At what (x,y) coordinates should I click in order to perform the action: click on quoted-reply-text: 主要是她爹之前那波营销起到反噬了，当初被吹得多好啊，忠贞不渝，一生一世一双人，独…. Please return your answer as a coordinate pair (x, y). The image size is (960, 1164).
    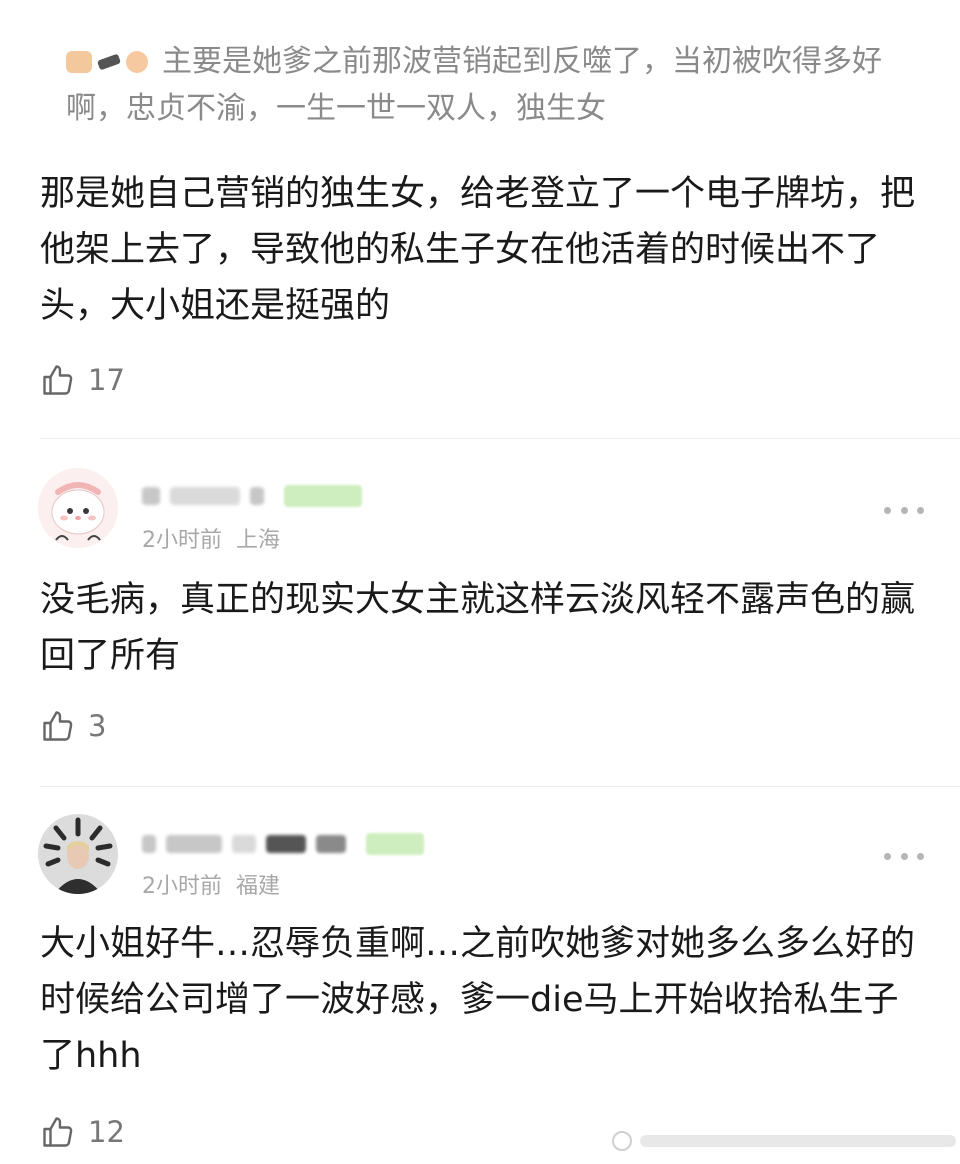
    Looking at the image, I should click on (474, 85).